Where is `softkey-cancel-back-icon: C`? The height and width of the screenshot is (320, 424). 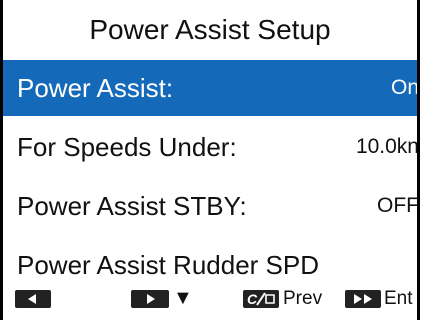
softkey-cancel-back-icon: C is located at coordinates (261, 299).